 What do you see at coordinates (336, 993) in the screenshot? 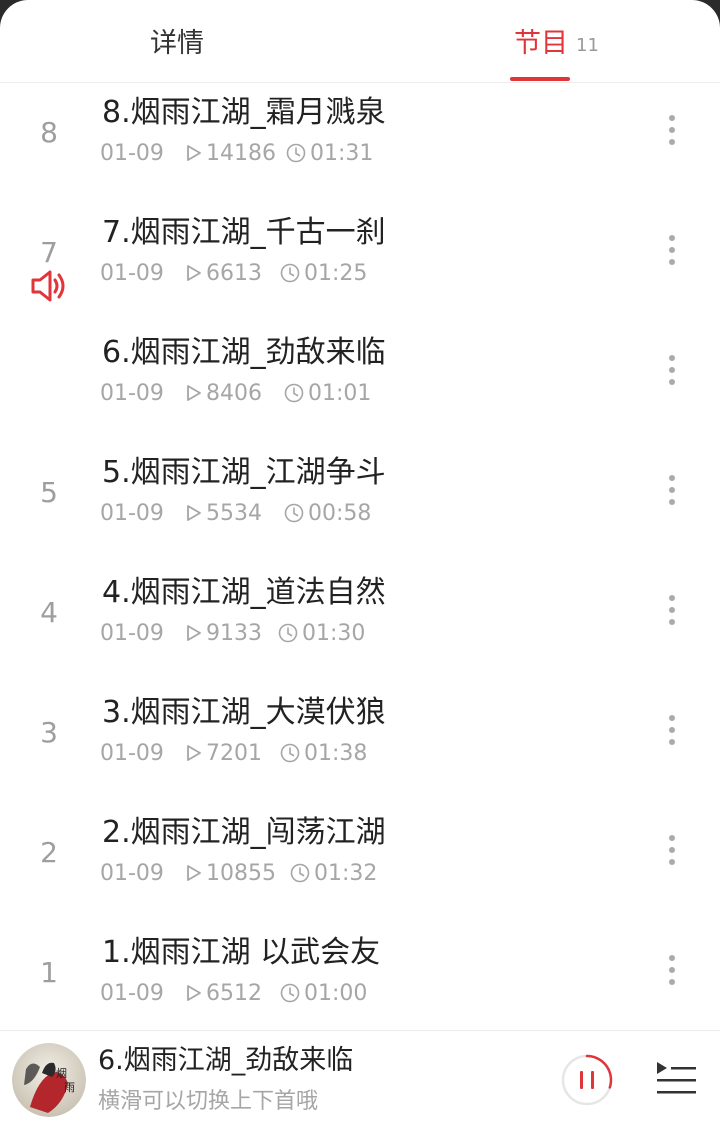
I see `duration-value: 01:00` at bounding box center [336, 993].